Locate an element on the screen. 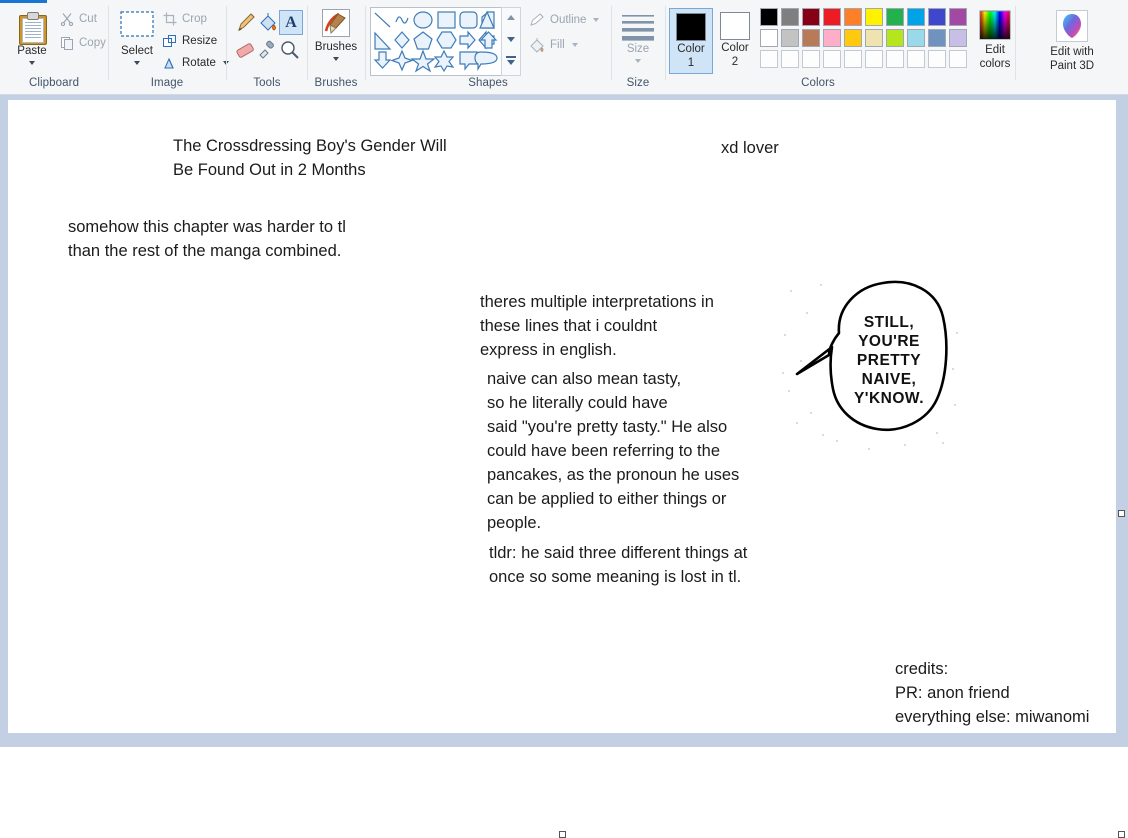  fill-bucket-icon is located at coordinates (537, 45).